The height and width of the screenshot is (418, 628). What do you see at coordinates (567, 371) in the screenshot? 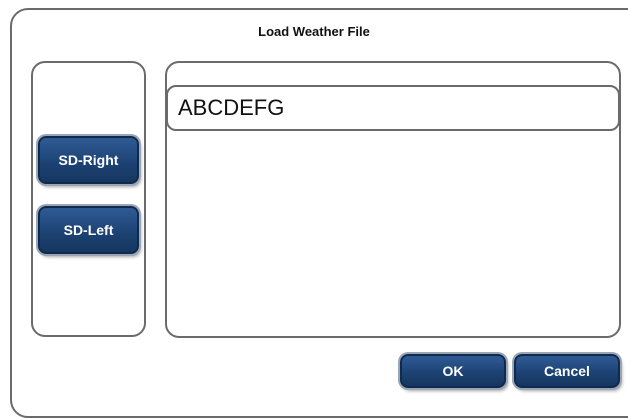
I see `cancel-button: Cancel` at bounding box center [567, 371].